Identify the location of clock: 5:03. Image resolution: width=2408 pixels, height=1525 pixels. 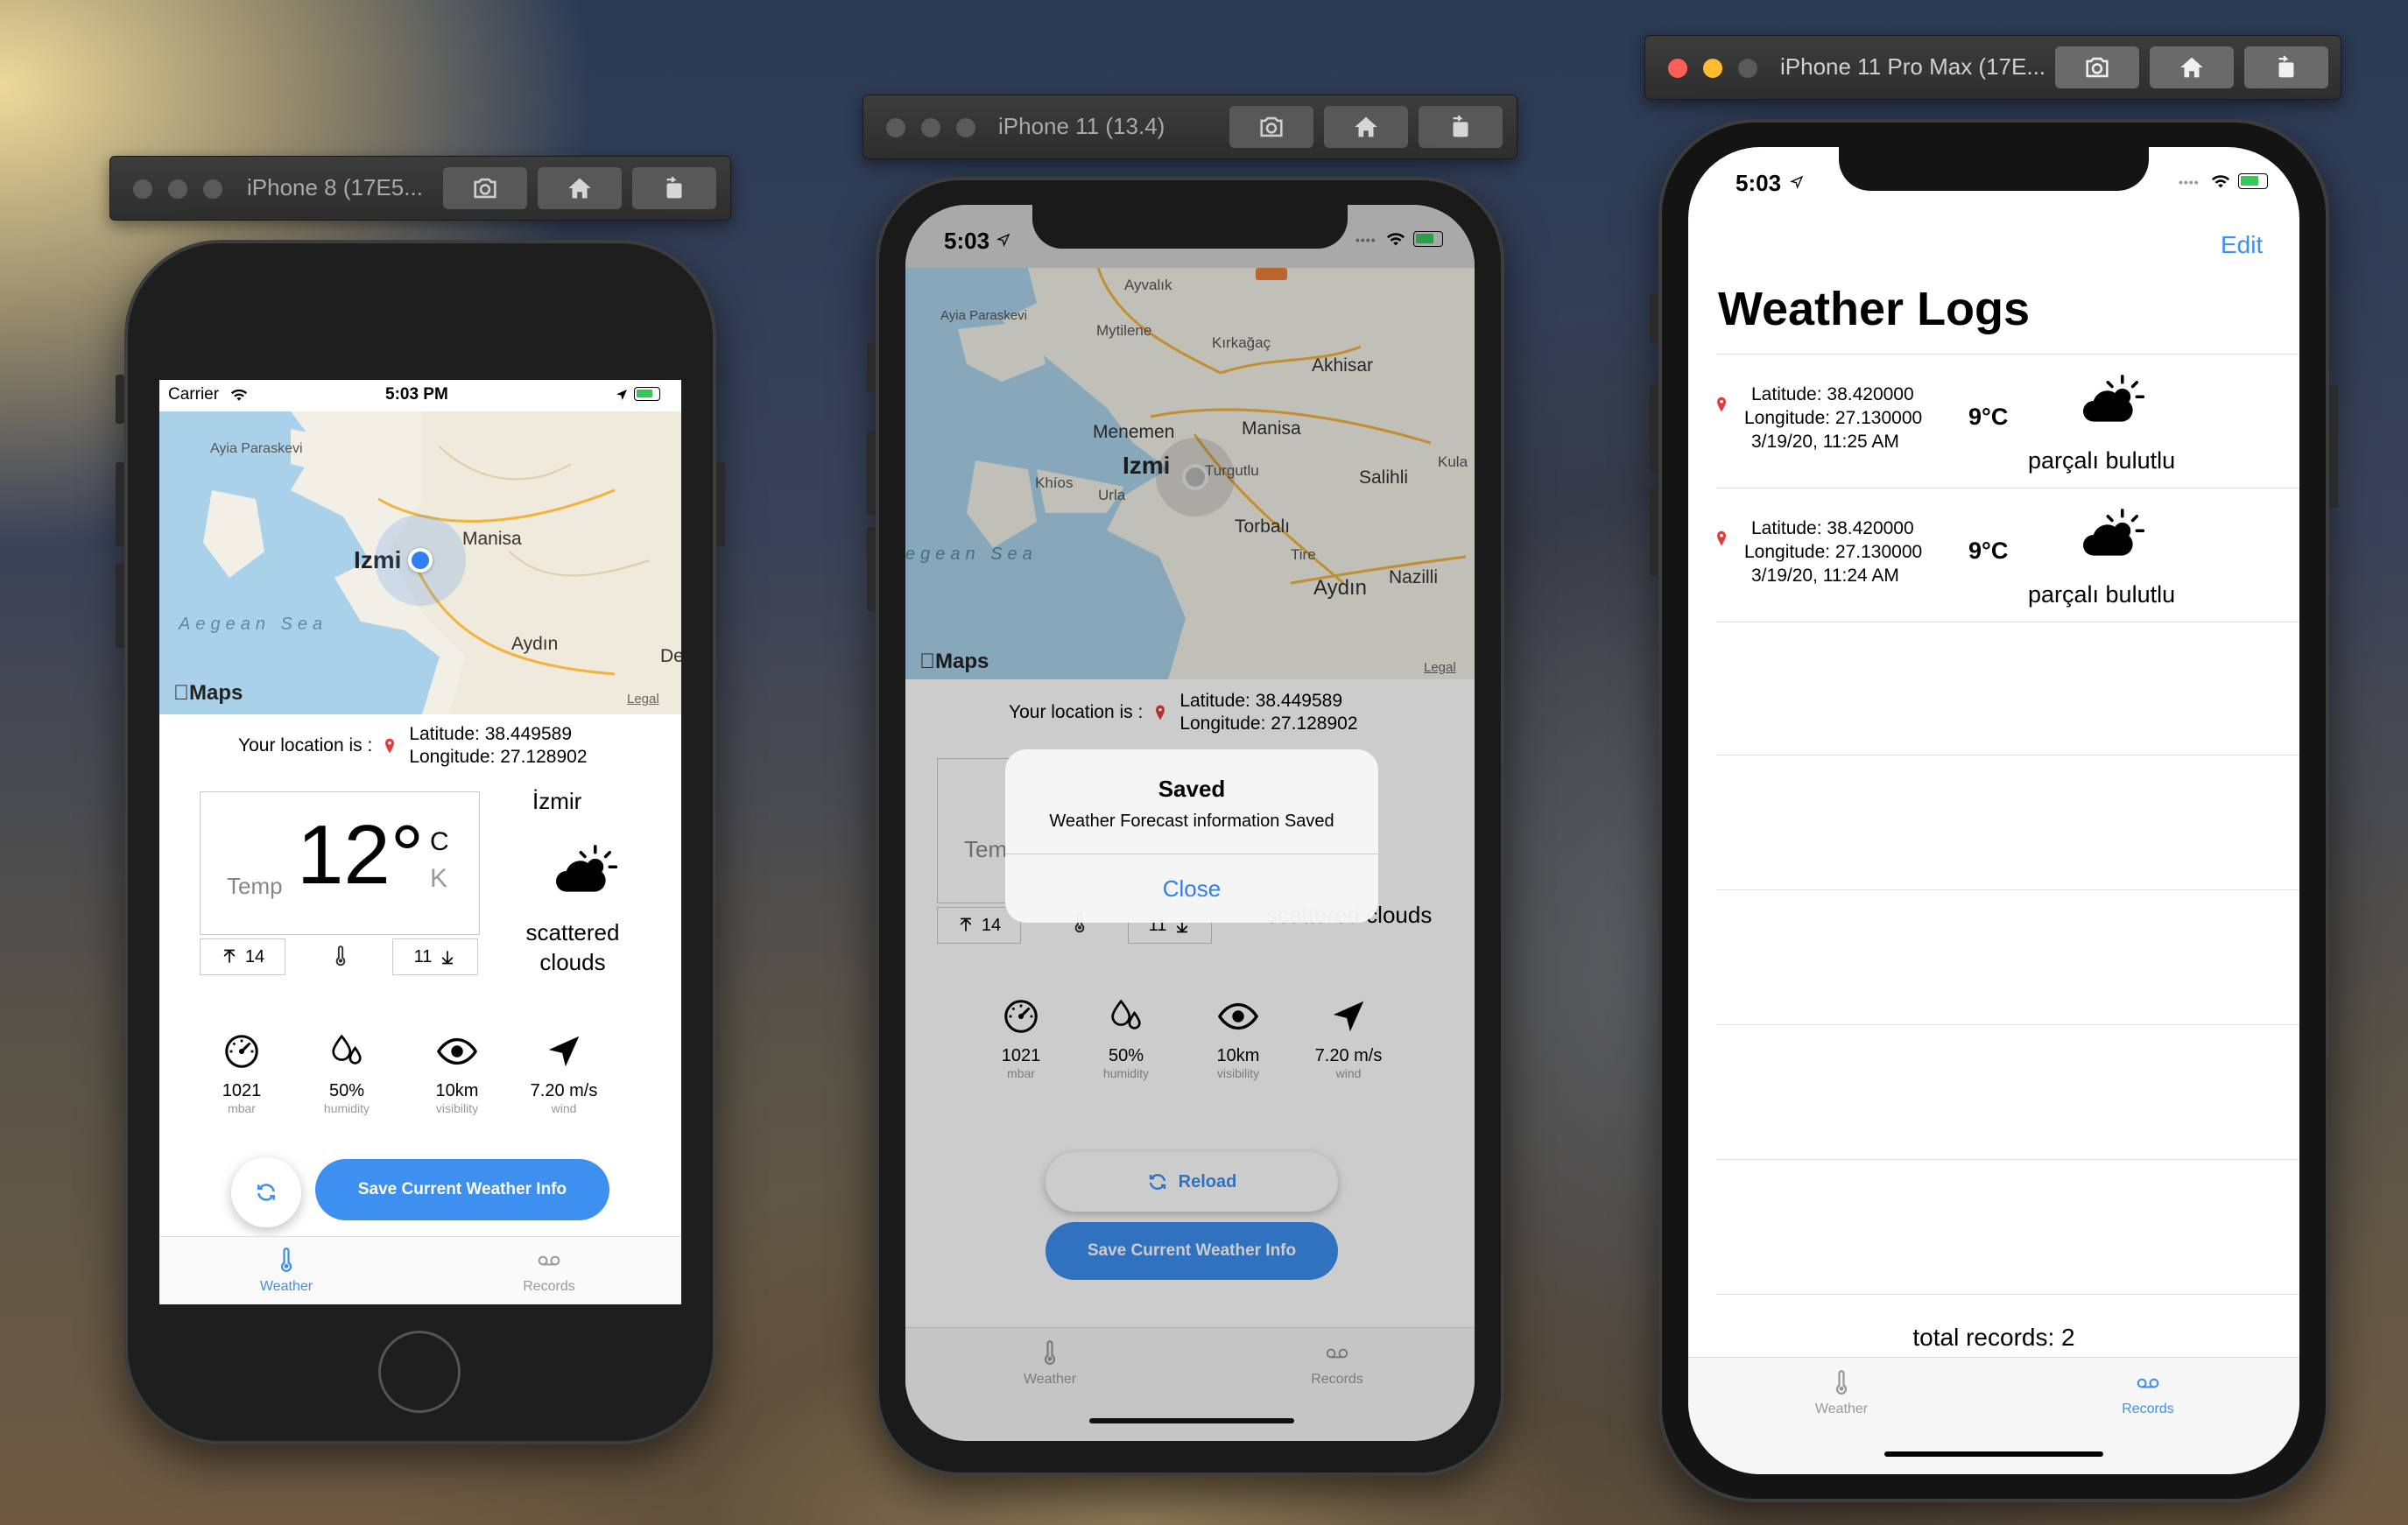
(1759, 183).